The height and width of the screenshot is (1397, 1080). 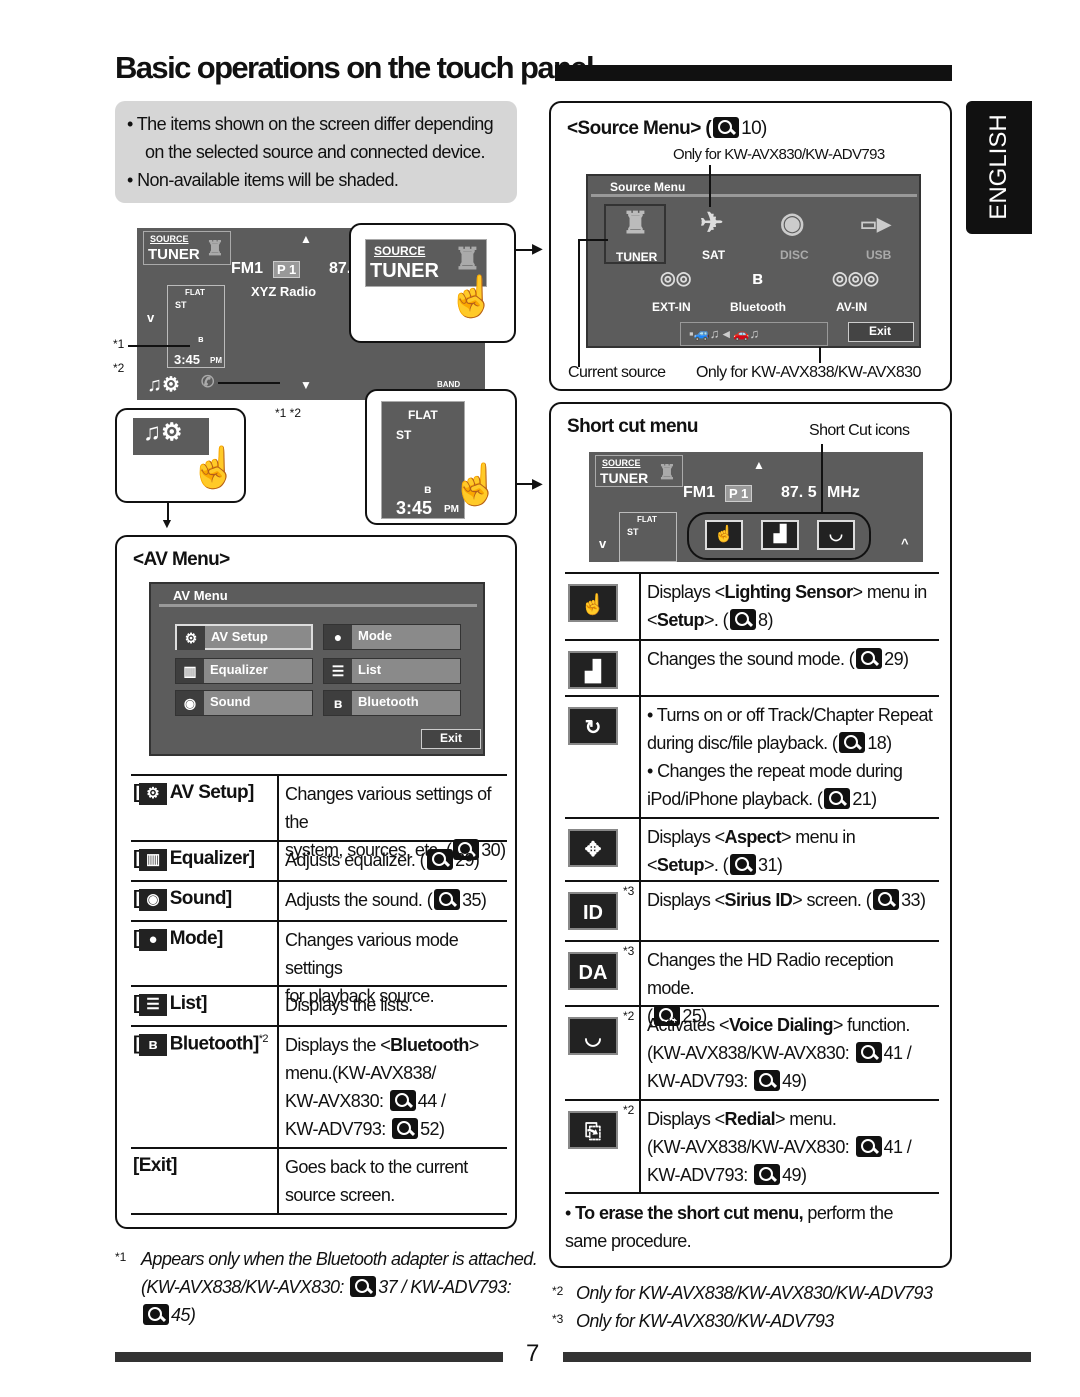 What do you see at coordinates (858, 293) in the screenshot?
I see `source-av-in: ◎◎◎ AV-IN` at bounding box center [858, 293].